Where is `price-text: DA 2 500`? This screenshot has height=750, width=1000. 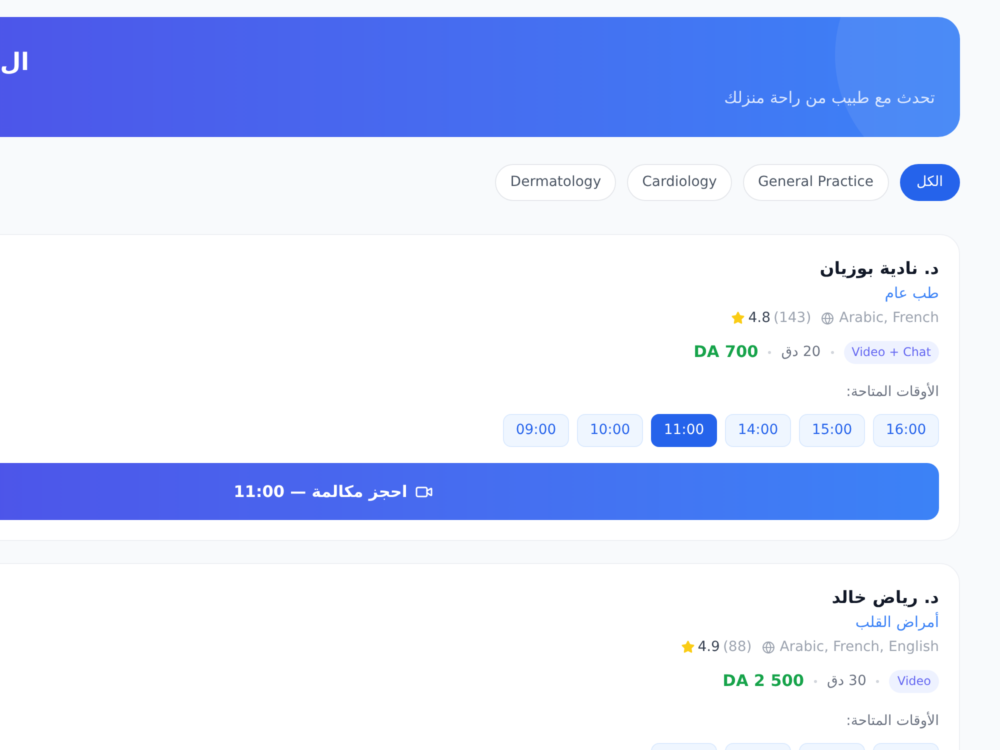
price-text: DA 2 500 is located at coordinates (763, 681).